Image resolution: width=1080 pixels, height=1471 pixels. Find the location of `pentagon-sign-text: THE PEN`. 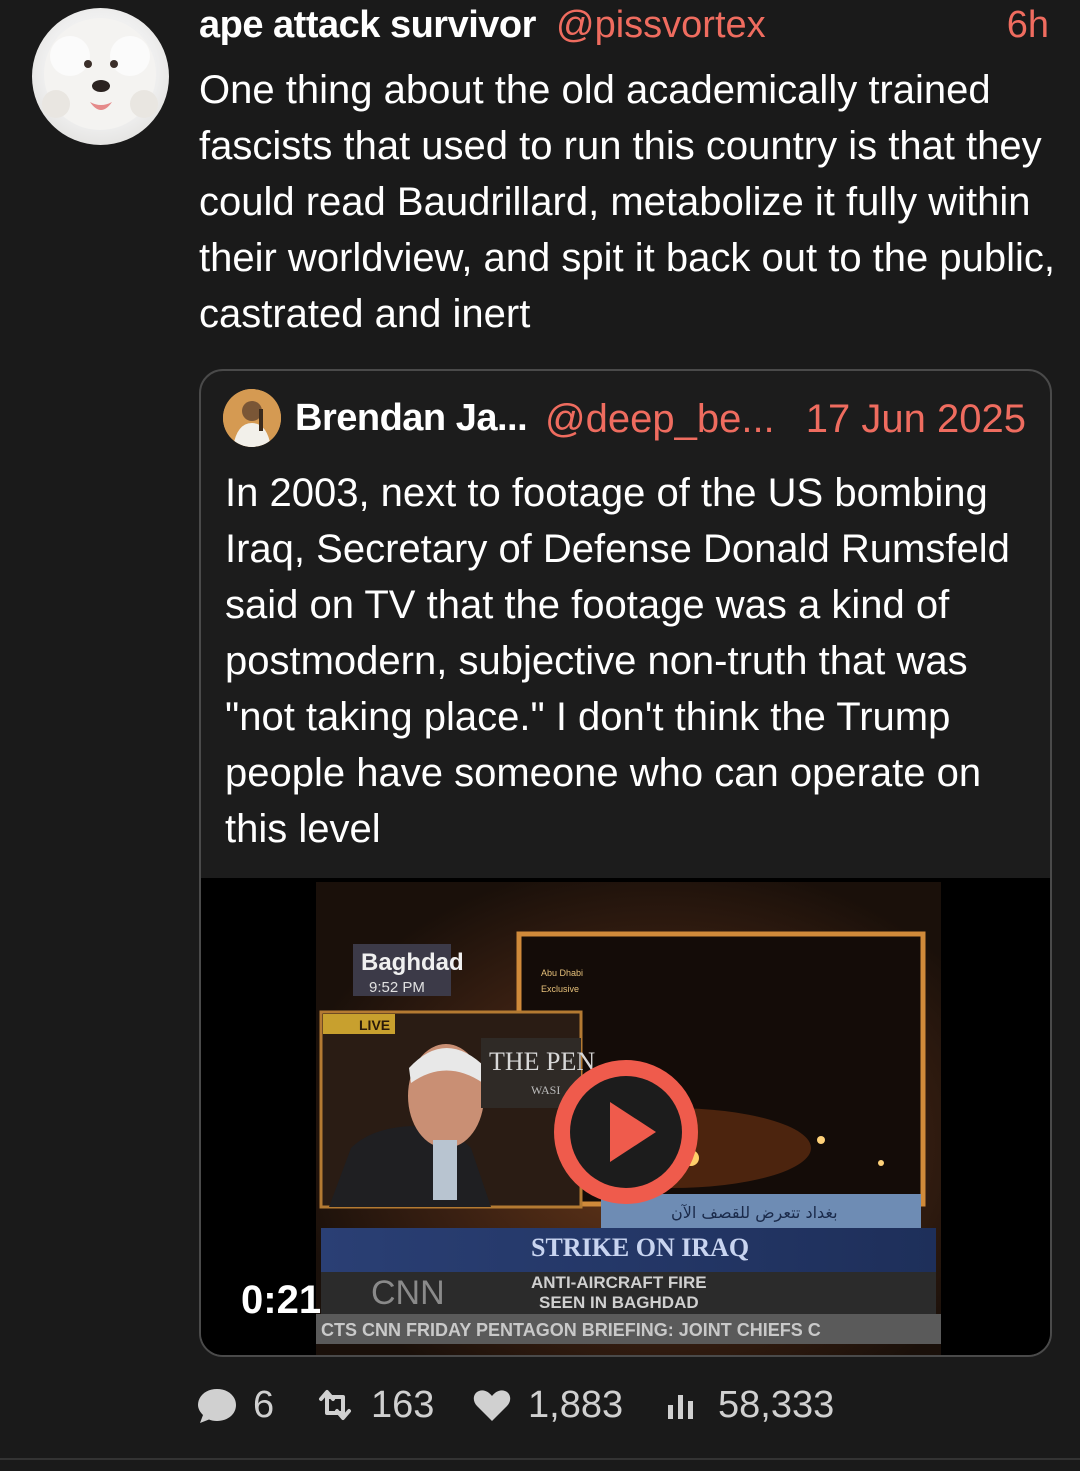

pentagon-sign-text: THE PEN is located at coordinates (542, 1061).